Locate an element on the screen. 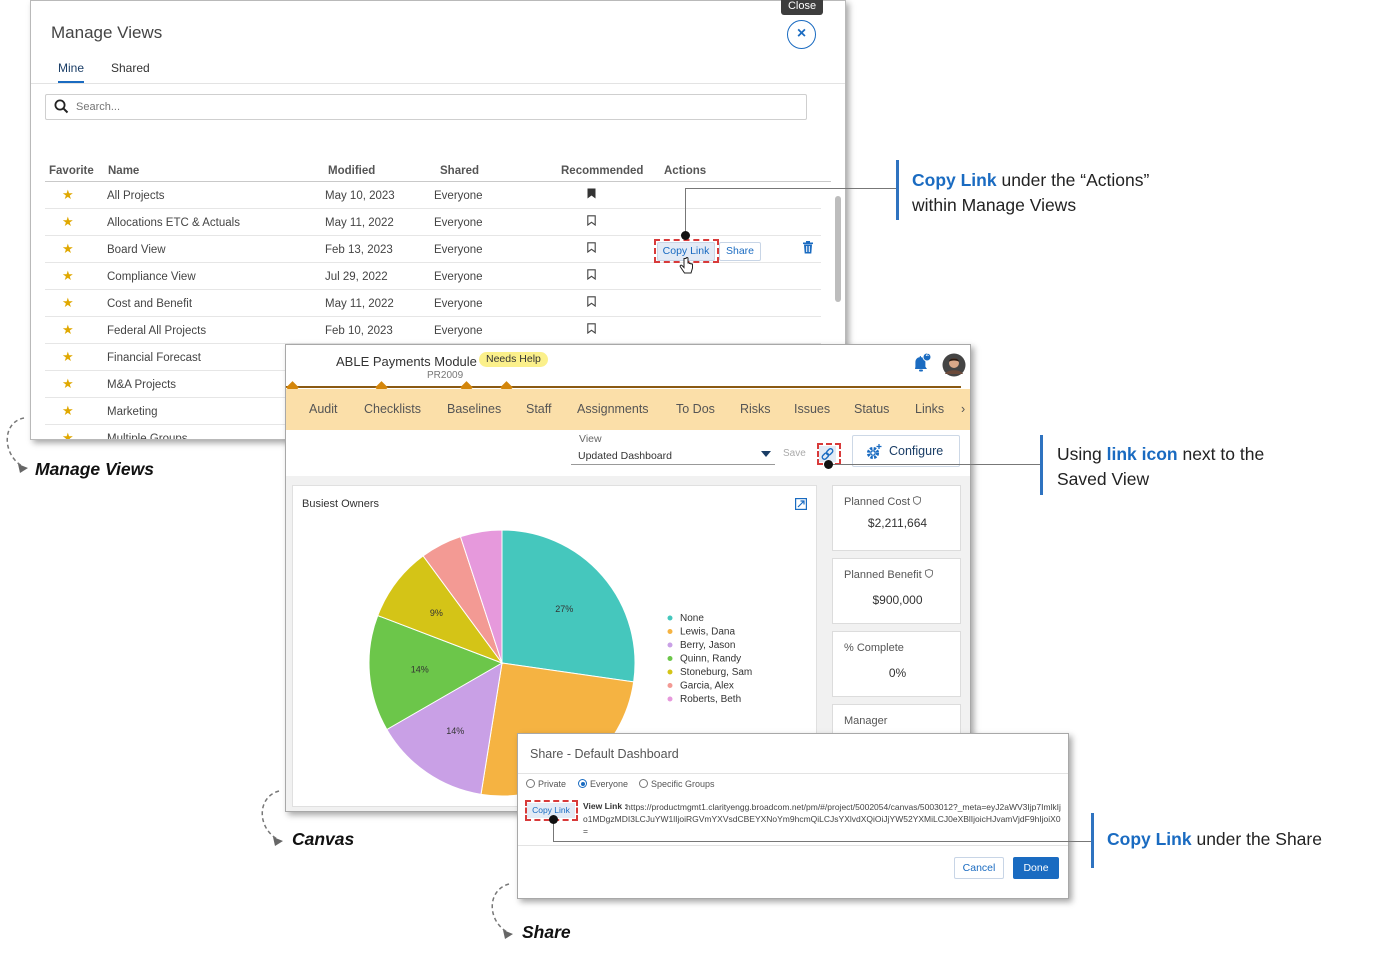  row-modified: May 10, 2023 is located at coordinates (360, 196).